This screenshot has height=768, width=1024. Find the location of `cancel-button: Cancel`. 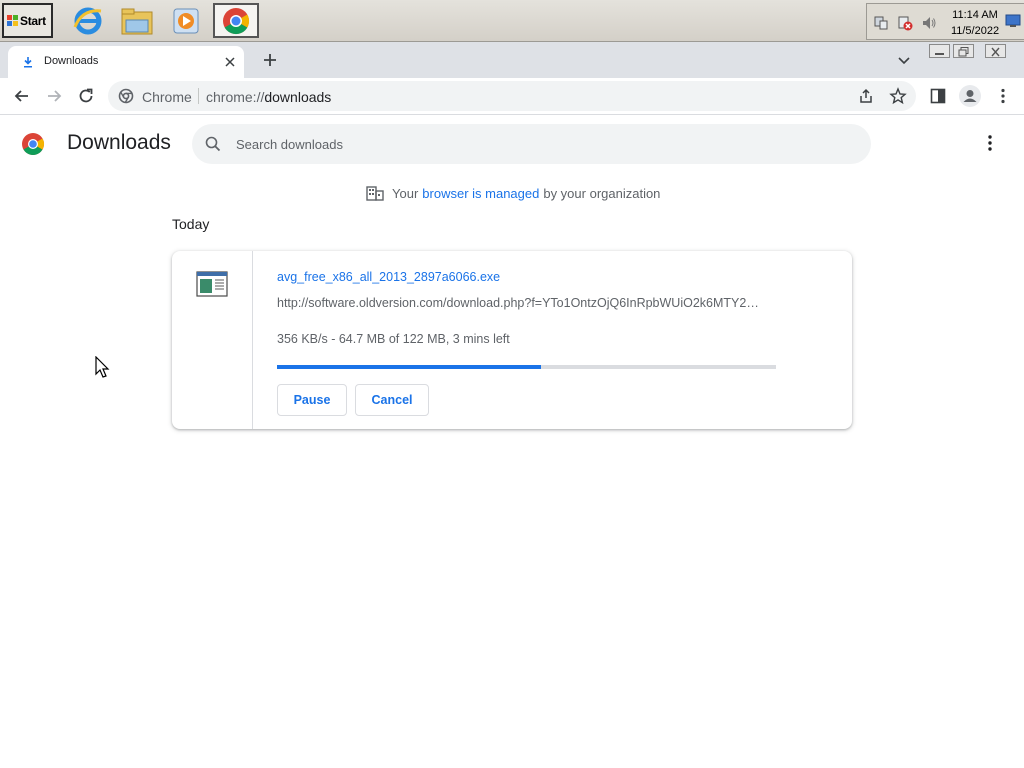

cancel-button: Cancel is located at coordinates (392, 400).